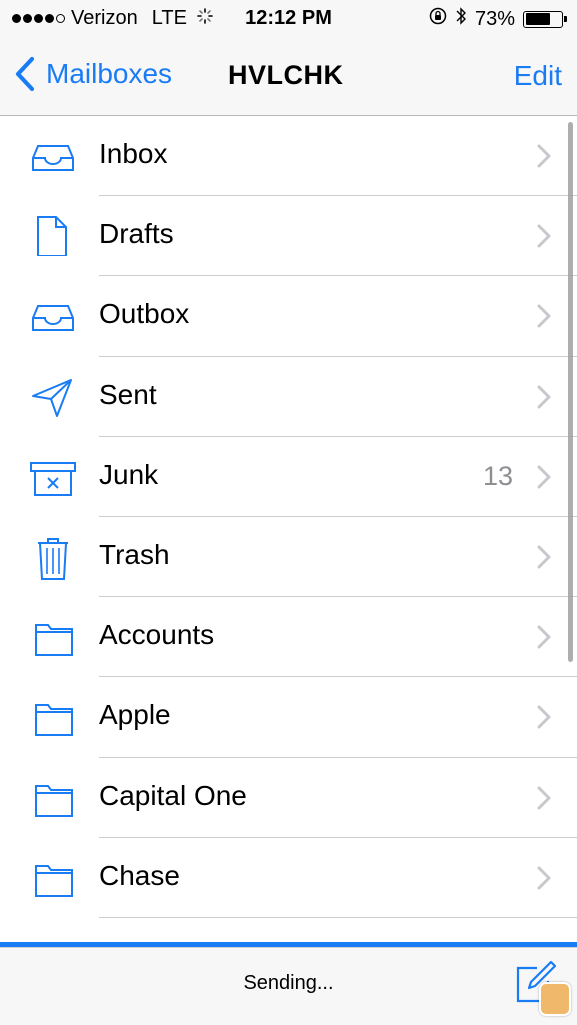 This screenshot has height=1025, width=577. I want to click on inbox-icon, so click(53, 156).